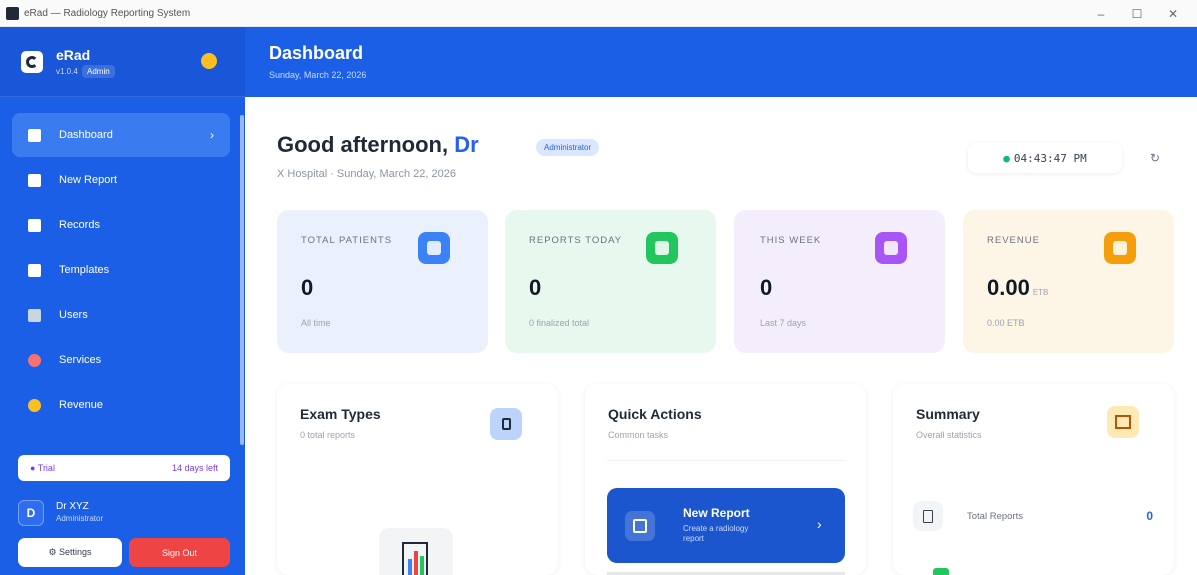 The height and width of the screenshot is (575, 1197). What do you see at coordinates (783, 323) in the screenshot?
I see `stat-caption: Last 7 days` at bounding box center [783, 323].